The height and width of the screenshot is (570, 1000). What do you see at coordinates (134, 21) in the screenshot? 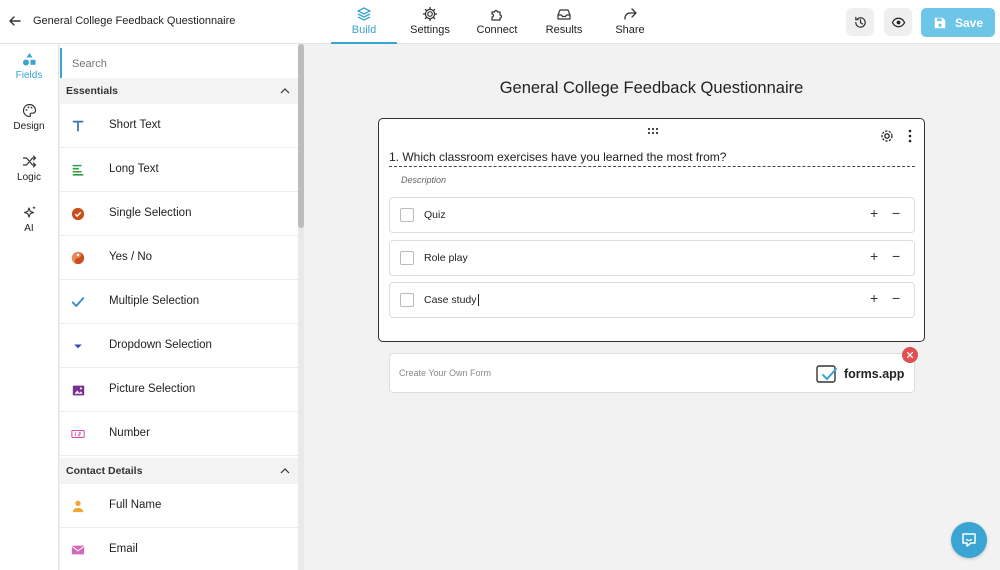
I see `document-title: General College Feedback Questionnaire` at bounding box center [134, 21].